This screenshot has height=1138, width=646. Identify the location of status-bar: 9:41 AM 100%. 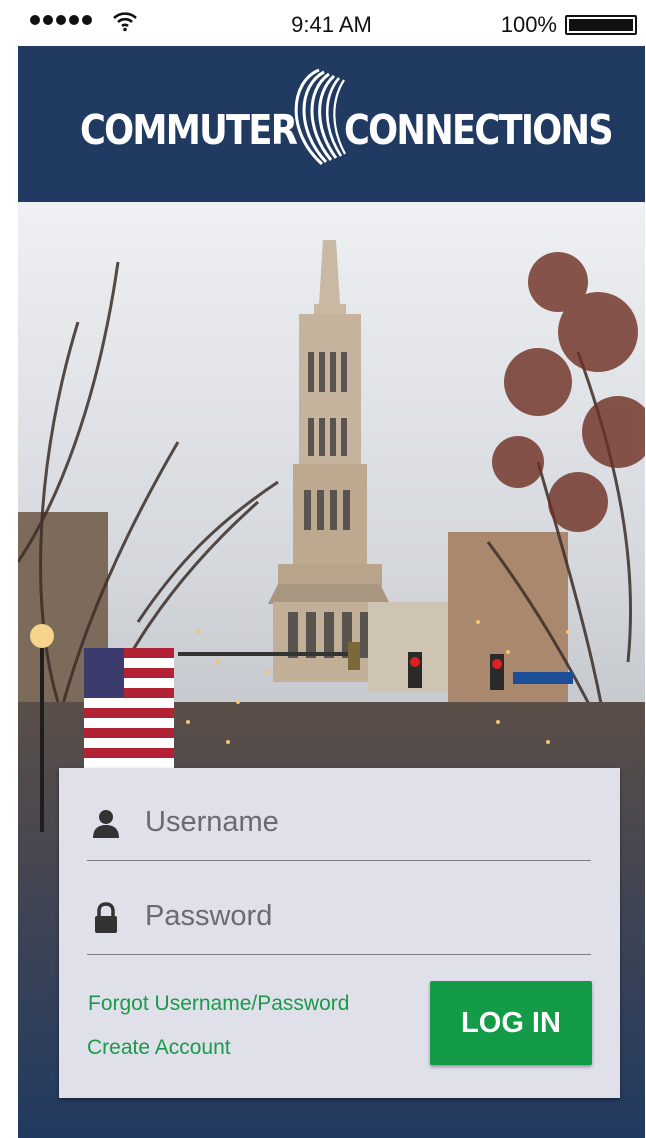
(331, 23).